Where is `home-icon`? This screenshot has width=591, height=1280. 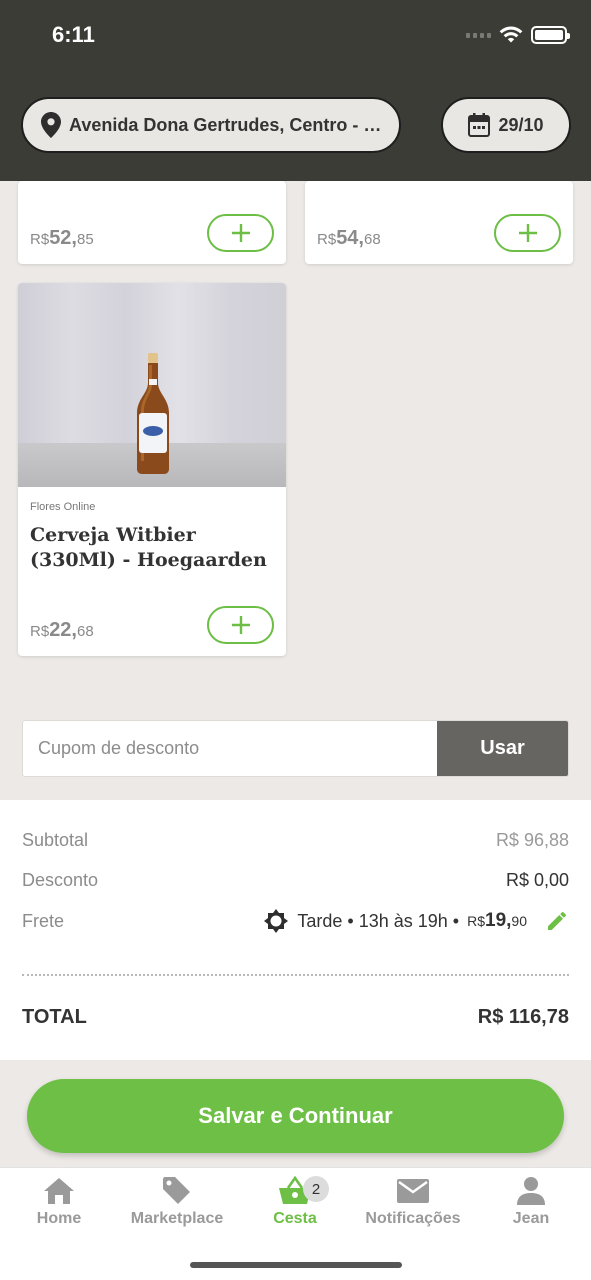
home-icon is located at coordinates (59, 1191).